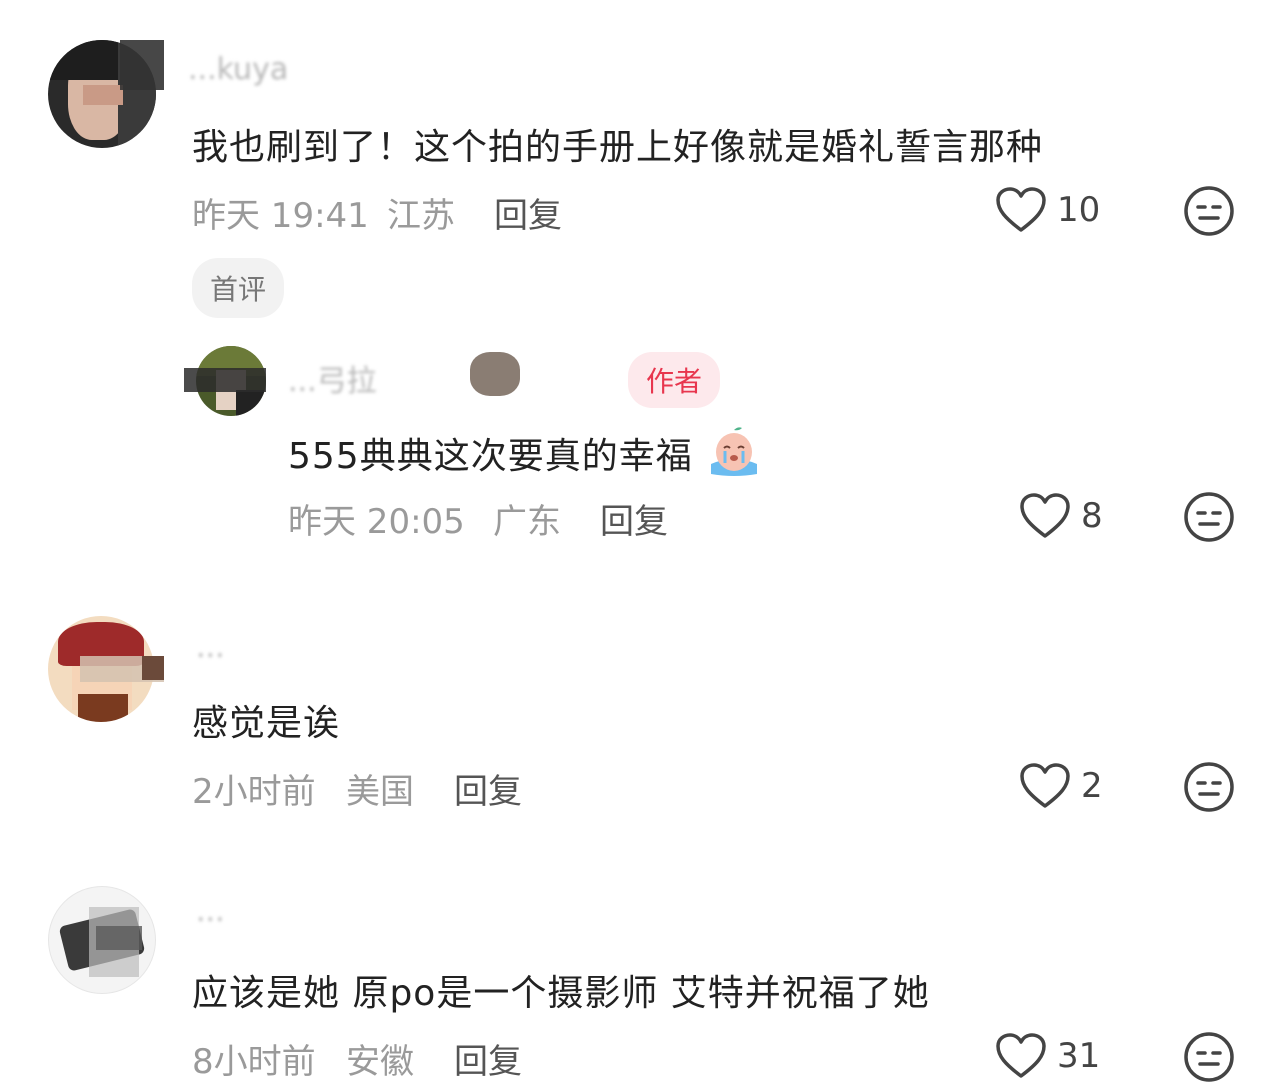 The height and width of the screenshot is (1088, 1283). What do you see at coordinates (490, 456) in the screenshot?
I see `comment-text-content: 555典典这次要真的幸福` at bounding box center [490, 456].